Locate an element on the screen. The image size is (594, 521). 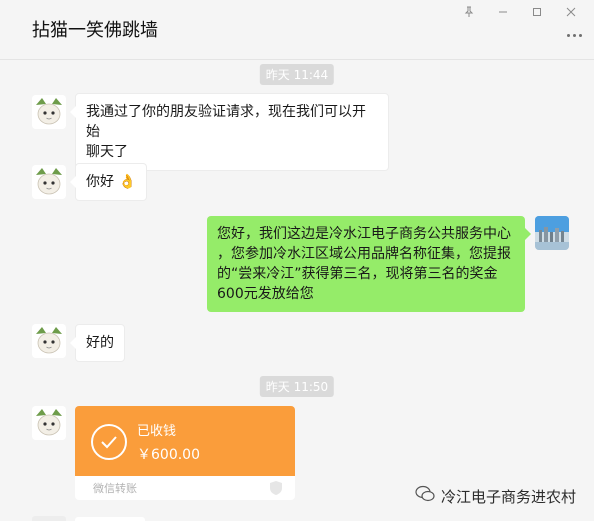
wechat-transfer-card: 已收钱 ￥600.00 微信转账 is located at coordinates (185, 453).